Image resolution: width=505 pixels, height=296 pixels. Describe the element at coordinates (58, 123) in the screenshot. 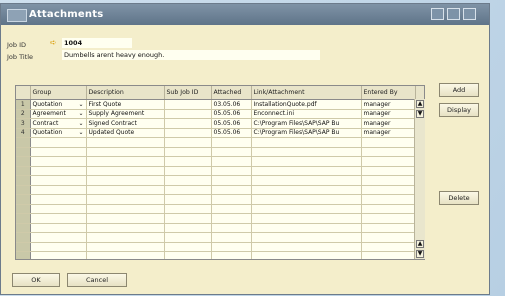

I see `table-cell-group: Contract ⌄` at that location.